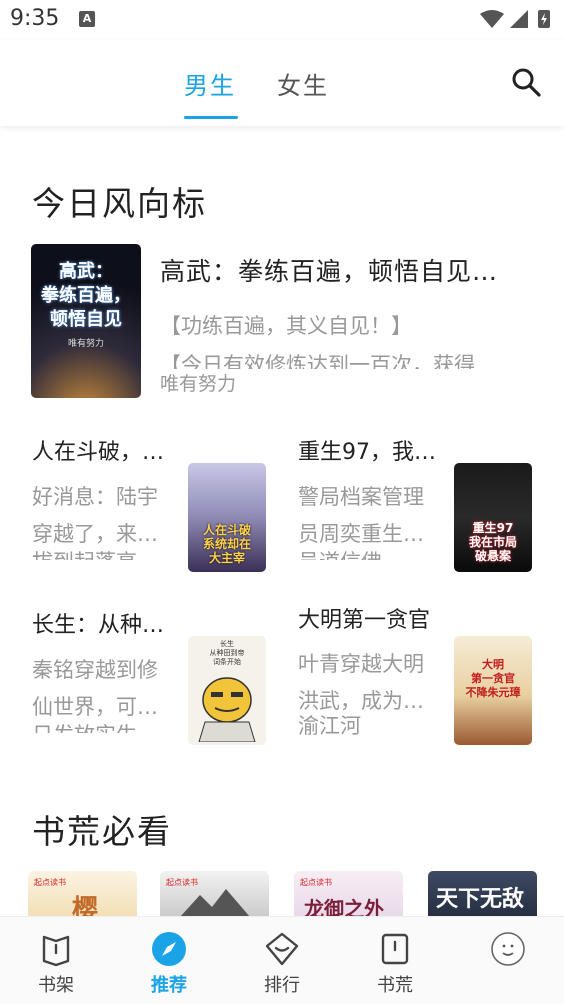 The height and width of the screenshot is (1004, 564). I want to click on cover-line: 从种田到帝, so click(227, 653).